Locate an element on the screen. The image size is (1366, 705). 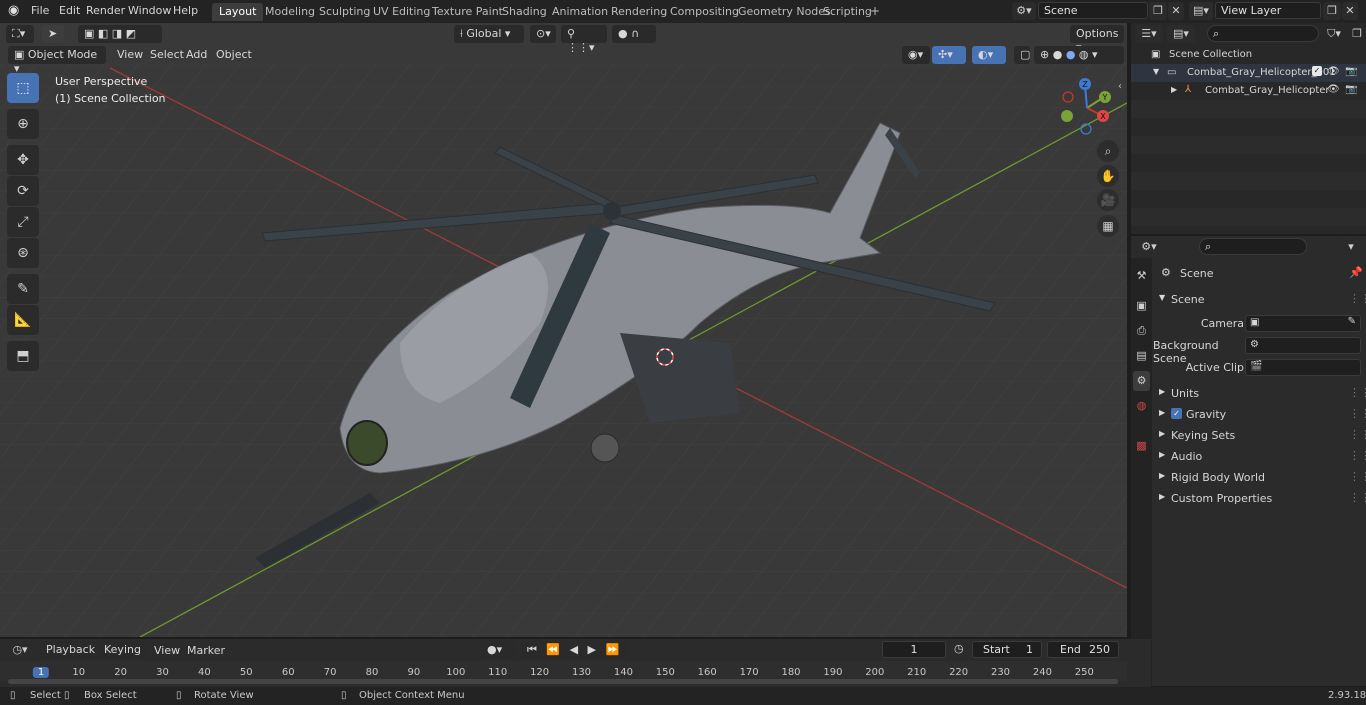
active-clip-label: Active Clip is located at coordinates (1214, 367).